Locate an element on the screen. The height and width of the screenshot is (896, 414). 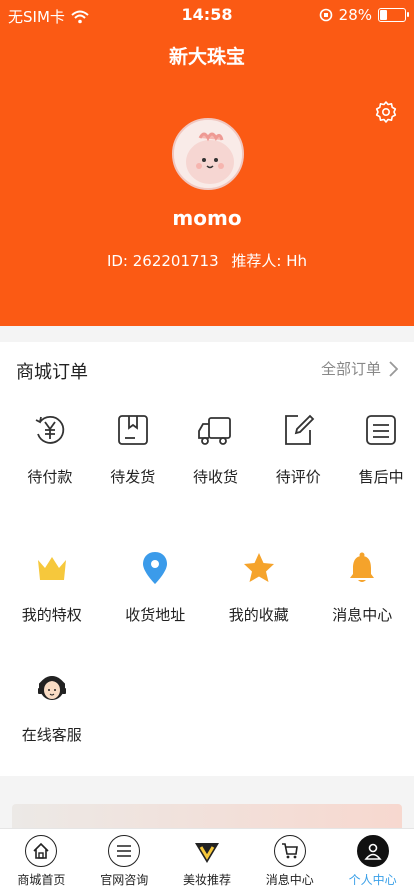
avatar is located at coordinates (208, 154).